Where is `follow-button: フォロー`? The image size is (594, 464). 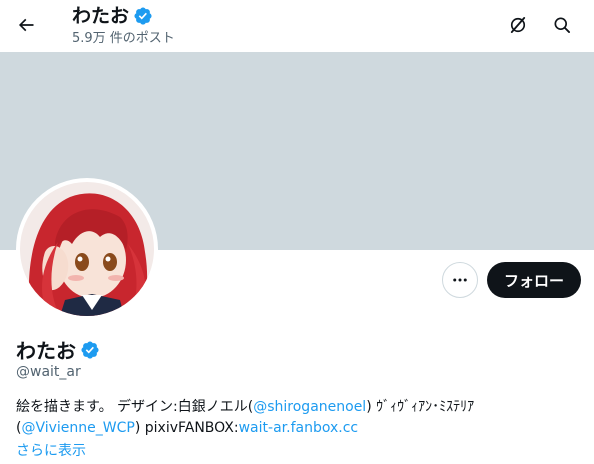 follow-button: フォロー is located at coordinates (534, 280).